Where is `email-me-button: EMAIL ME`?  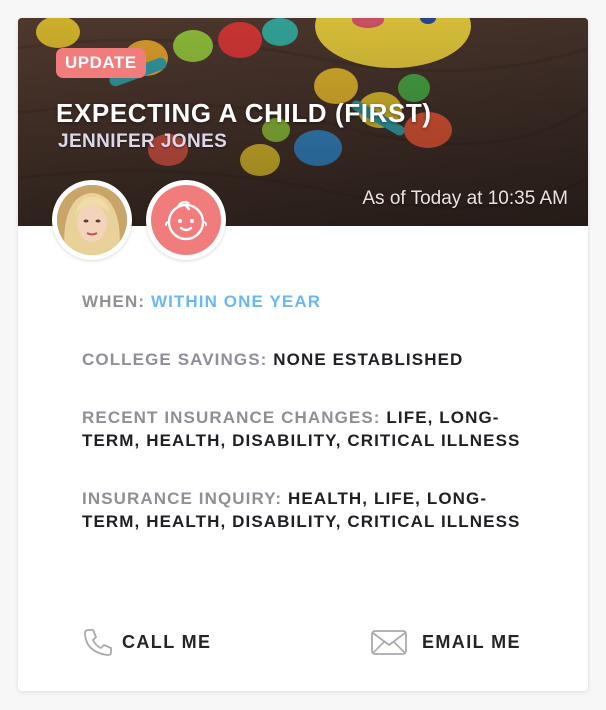 email-me-button: EMAIL ME is located at coordinates (445, 642).